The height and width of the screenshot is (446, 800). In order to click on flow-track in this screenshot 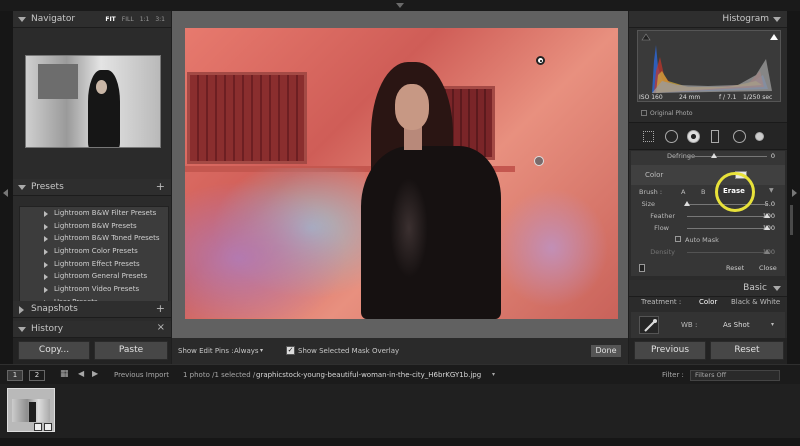, I will do `click(727, 228)`.